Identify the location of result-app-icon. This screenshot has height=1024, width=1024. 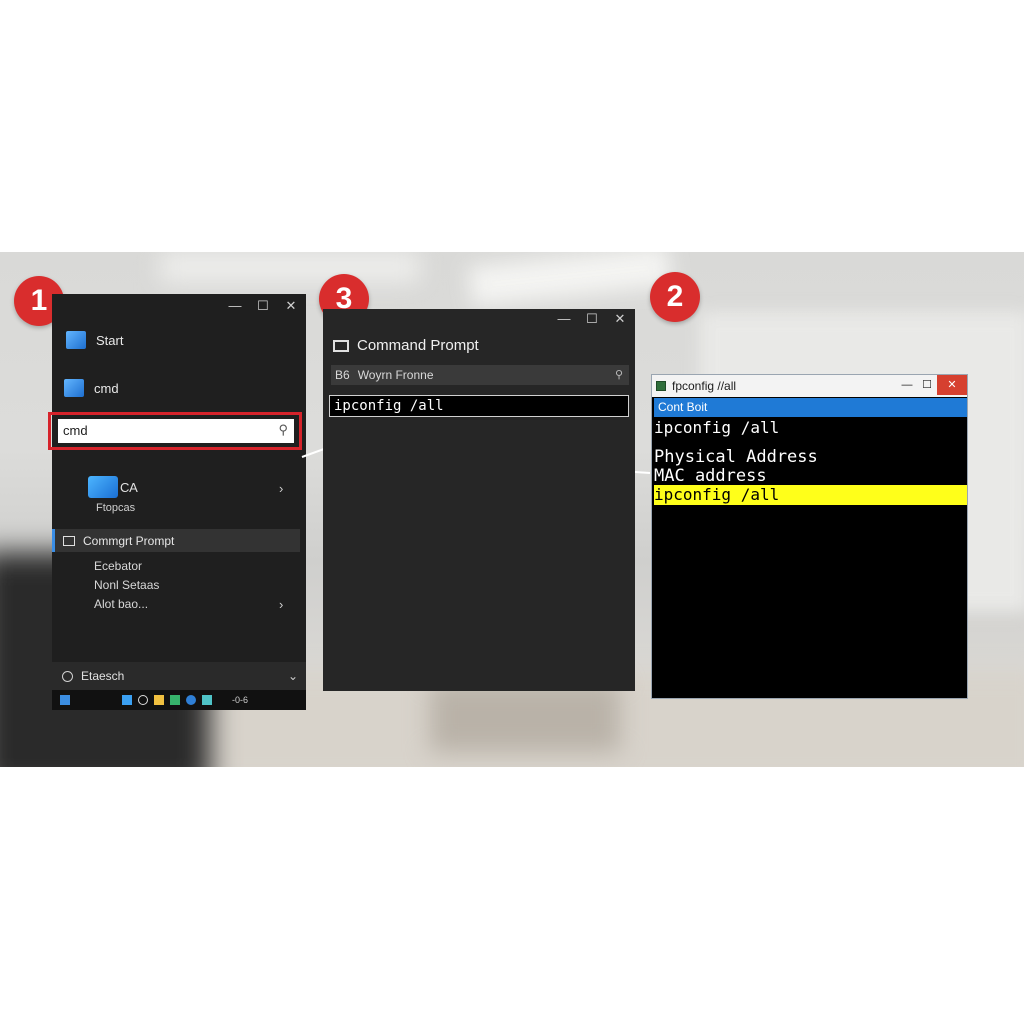
(103, 487).